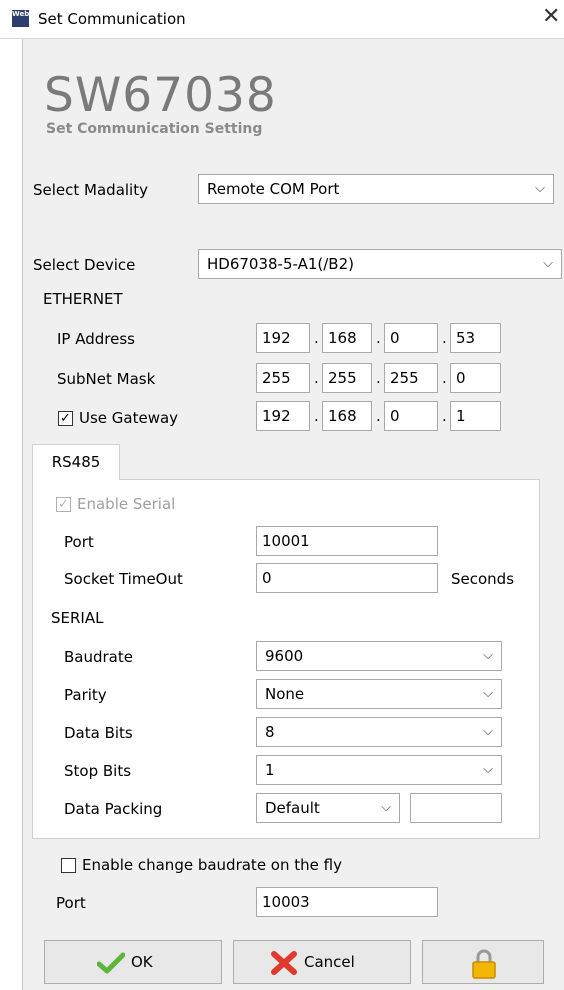 The image size is (564, 990). Describe the element at coordinates (456, 808) in the screenshot. I see `data-packing-extra-input` at that location.